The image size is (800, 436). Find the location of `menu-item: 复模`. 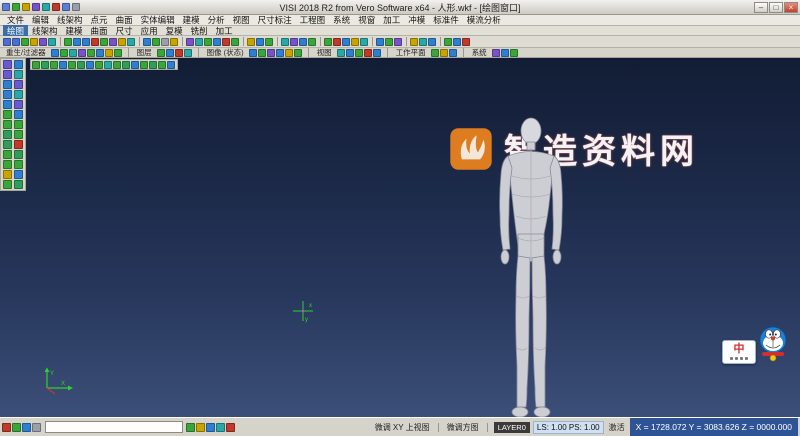

menu-item: 复模 is located at coordinates (174, 31).